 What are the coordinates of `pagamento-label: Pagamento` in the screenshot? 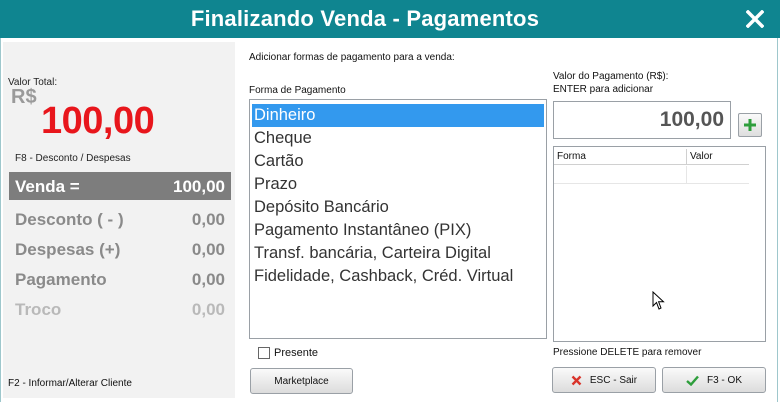 It's located at (61, 279).